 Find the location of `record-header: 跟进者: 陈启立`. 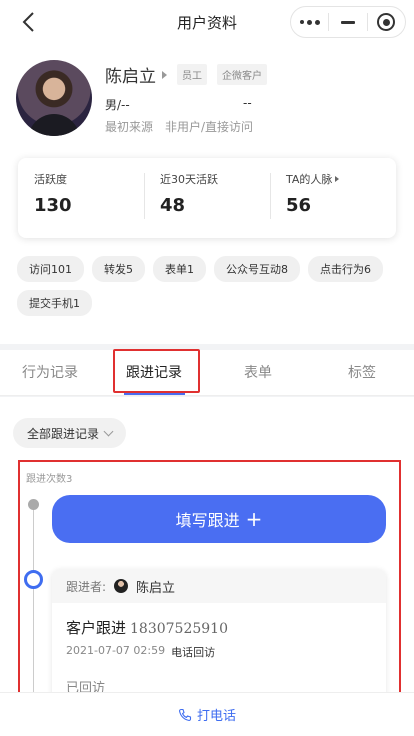

record-header: 跟进者: 陈启立 is located at coordinates (219, 586).